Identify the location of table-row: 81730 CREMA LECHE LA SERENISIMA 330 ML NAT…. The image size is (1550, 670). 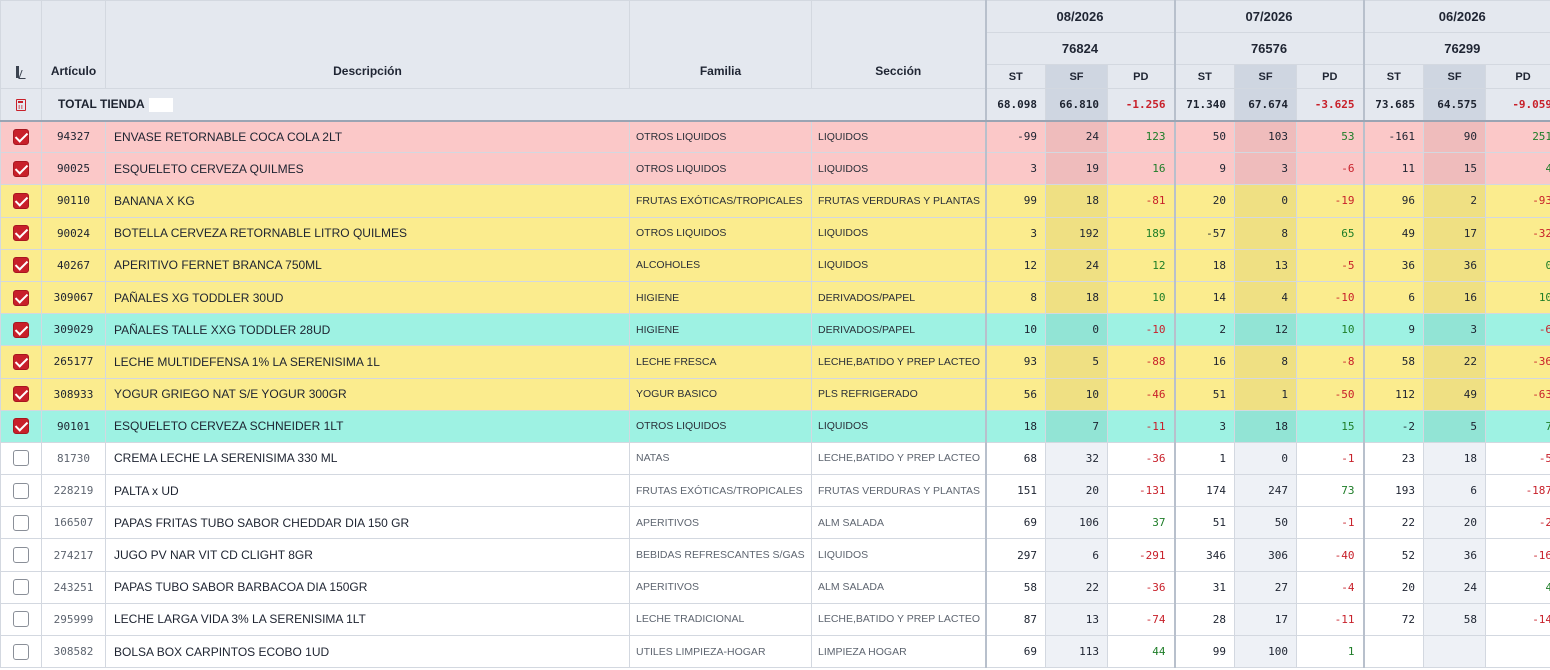
(775, 458).